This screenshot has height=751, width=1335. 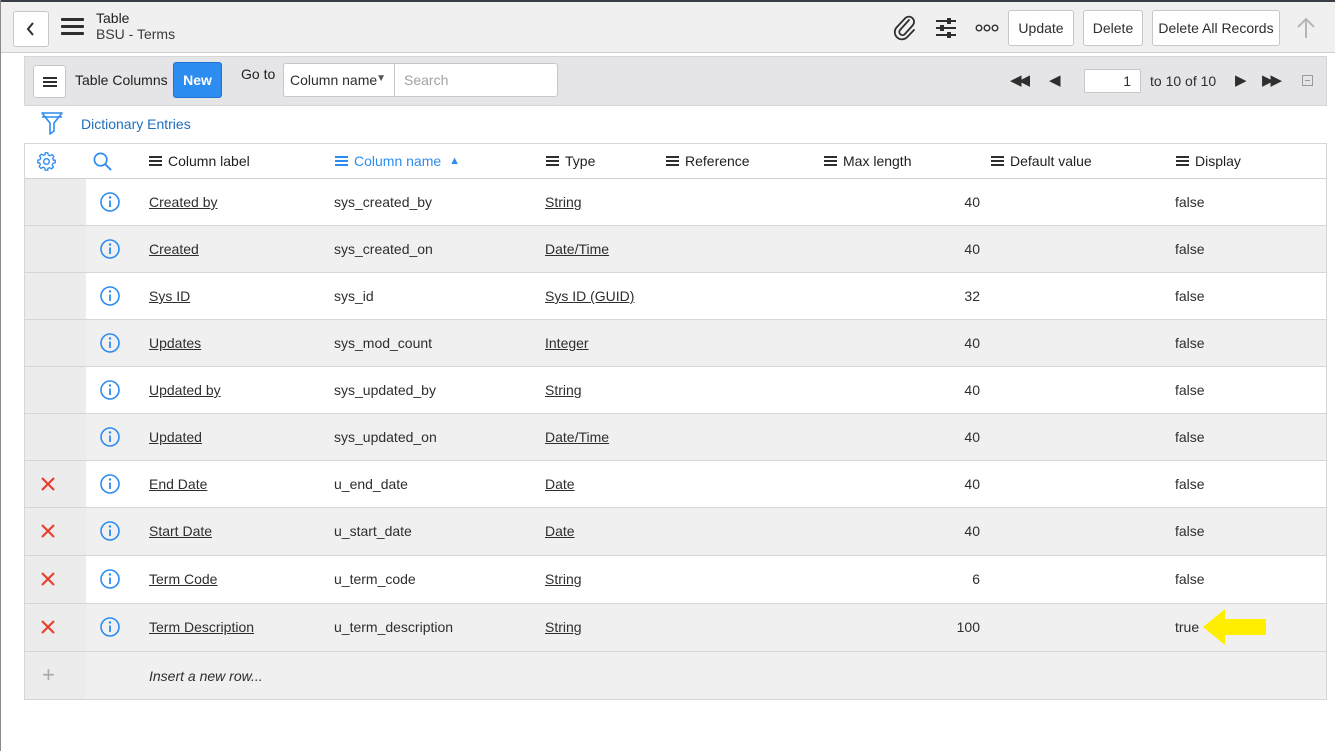 What do you see at coordinates (175, 437) in the screenshot?
I see `cell-column-label: Updated` at bounding box center [175, 437].